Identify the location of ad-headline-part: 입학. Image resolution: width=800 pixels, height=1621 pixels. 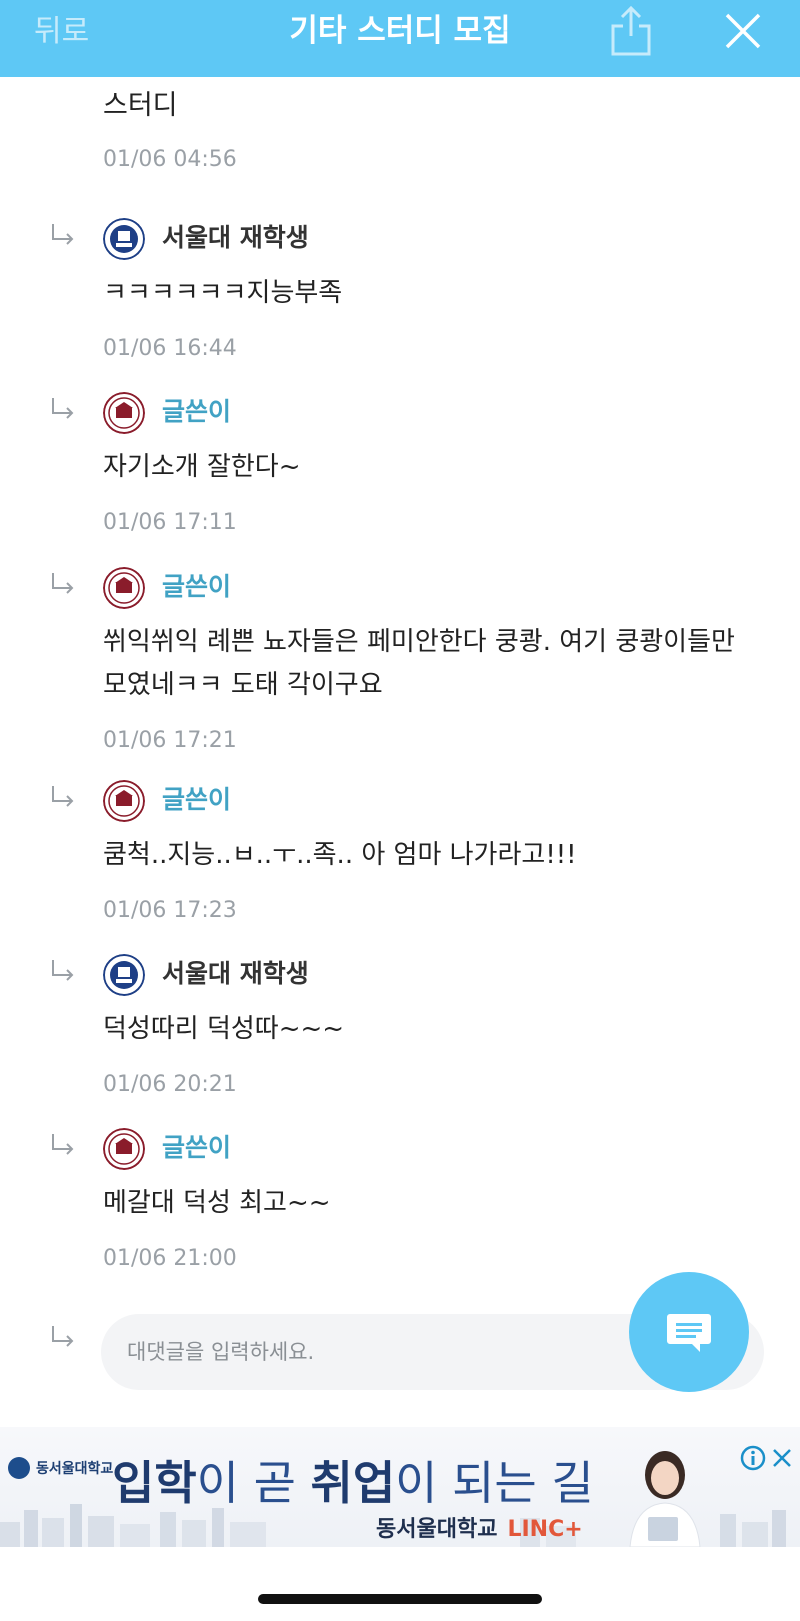
(154, 1483).